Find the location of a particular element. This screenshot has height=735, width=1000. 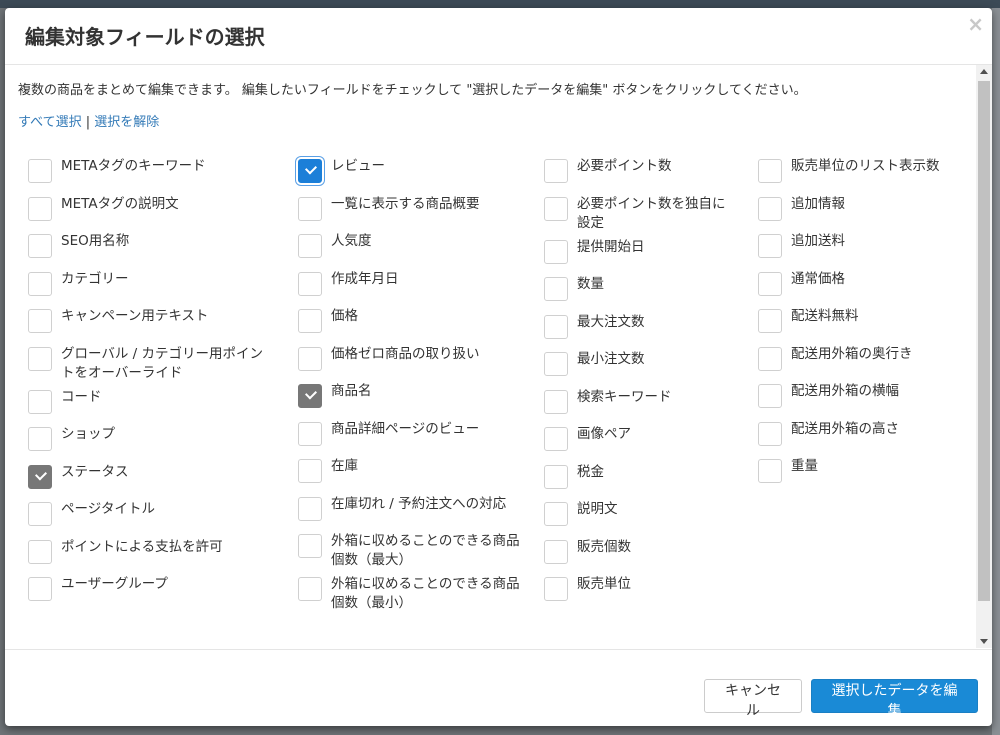

field-item-min-order: 最小注文数 is located at coordinates (644, 369).